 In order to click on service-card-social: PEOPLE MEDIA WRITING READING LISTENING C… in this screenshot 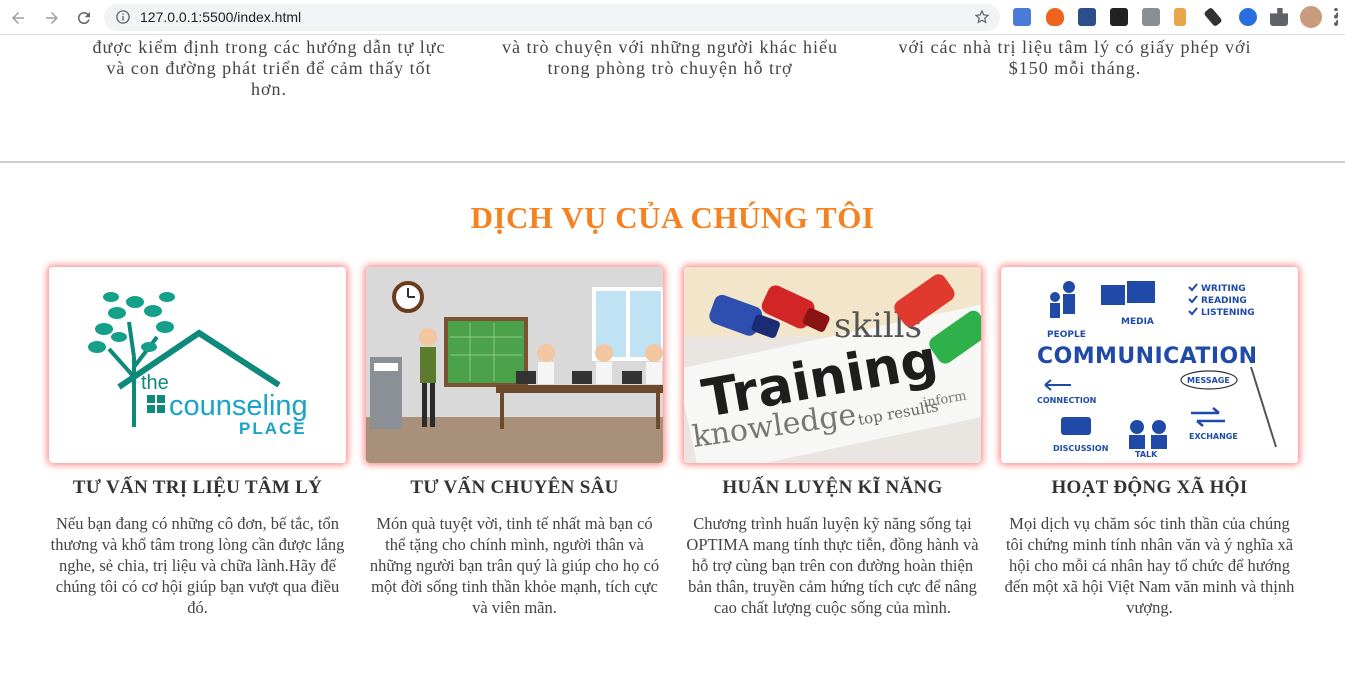, I will do `click(1149, 442)`.